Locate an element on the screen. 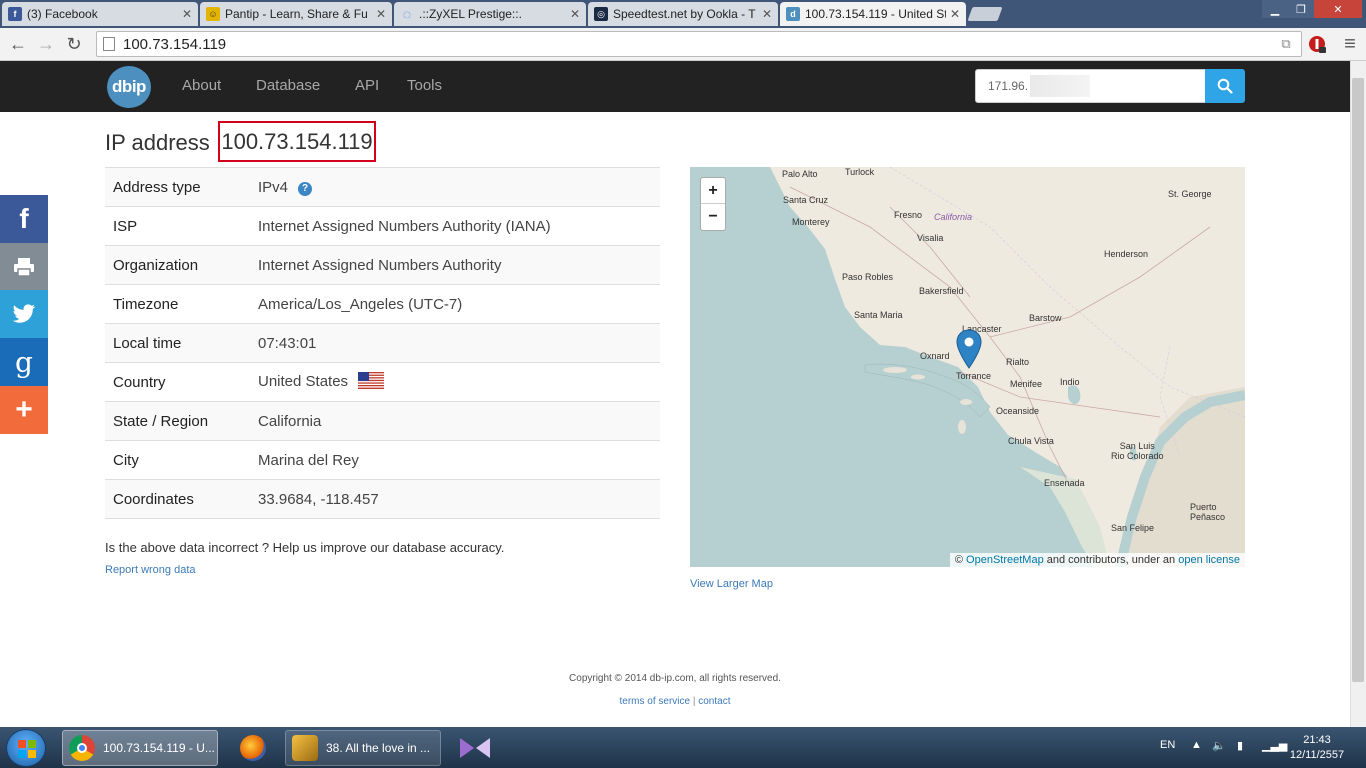 Image resolution: width=1366 pixels, height=768 pixels. forward-arrow-icon: → is located at coordinates (46, 44).